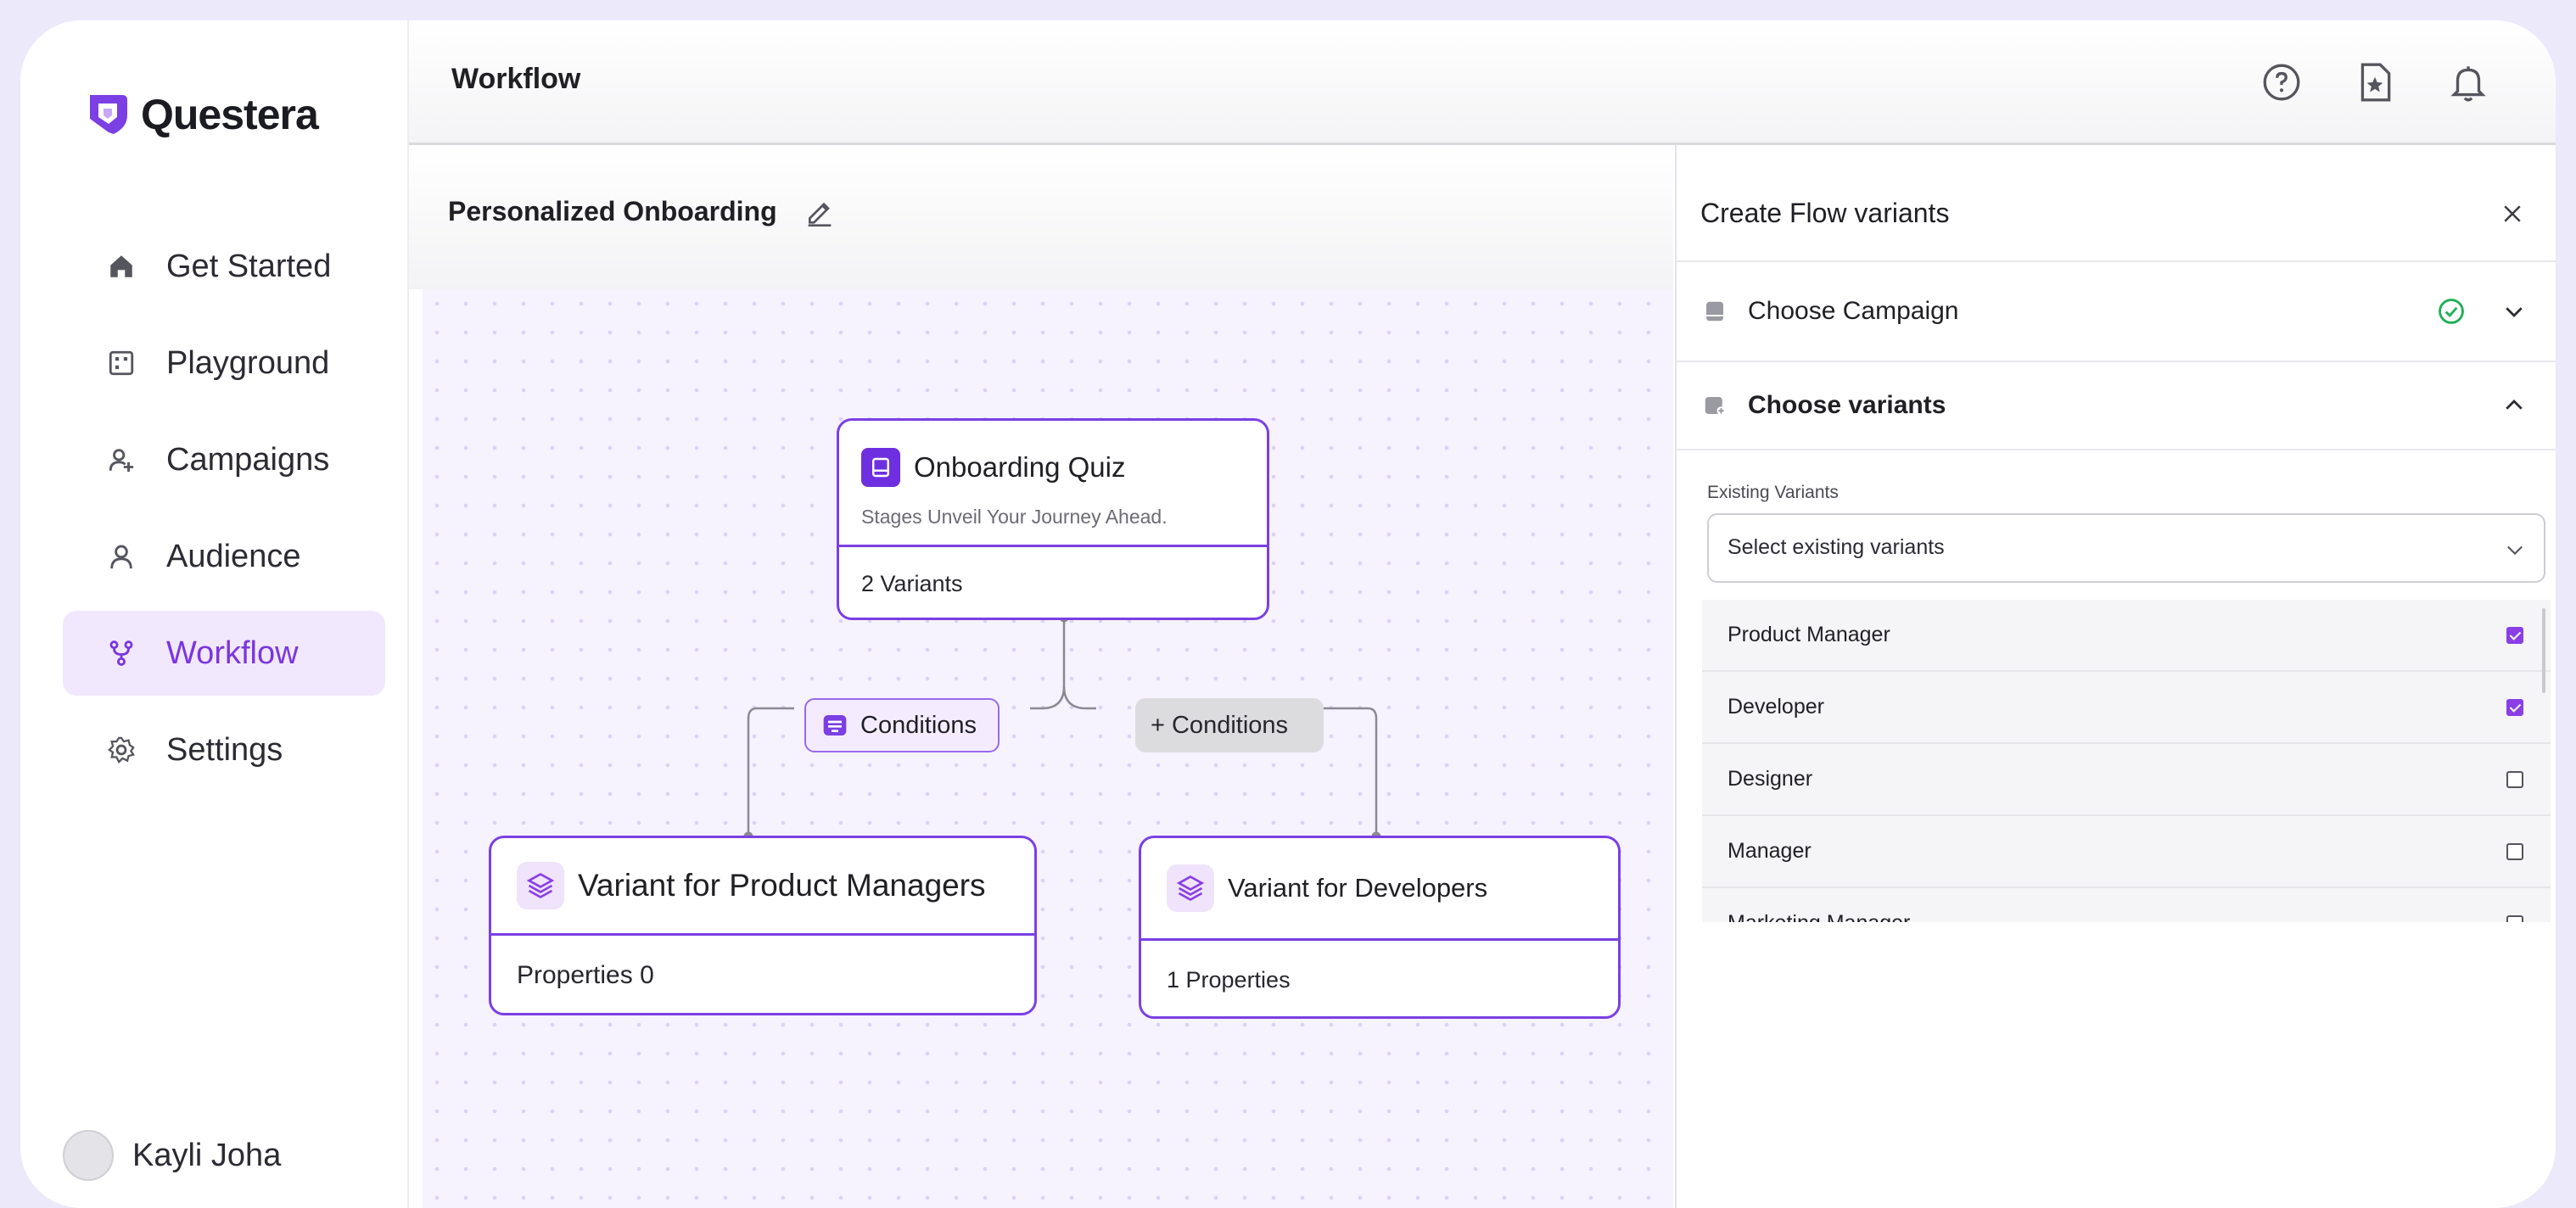 This screenshot has height=1208, width=2576. I want to click on list-scrollbar, so click(2543, 650).